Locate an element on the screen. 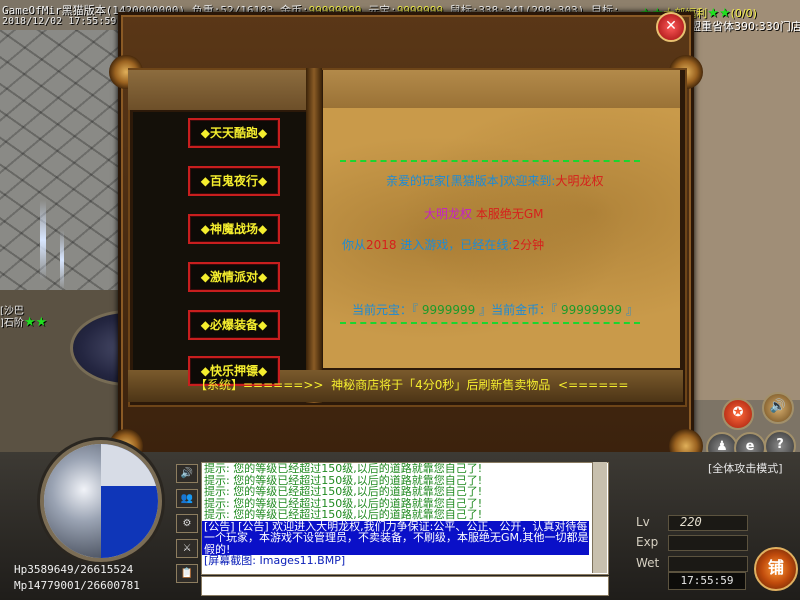 The height and width of the screenshot is (600, 800). hp-orb-half is located at coordinates (72, 501).